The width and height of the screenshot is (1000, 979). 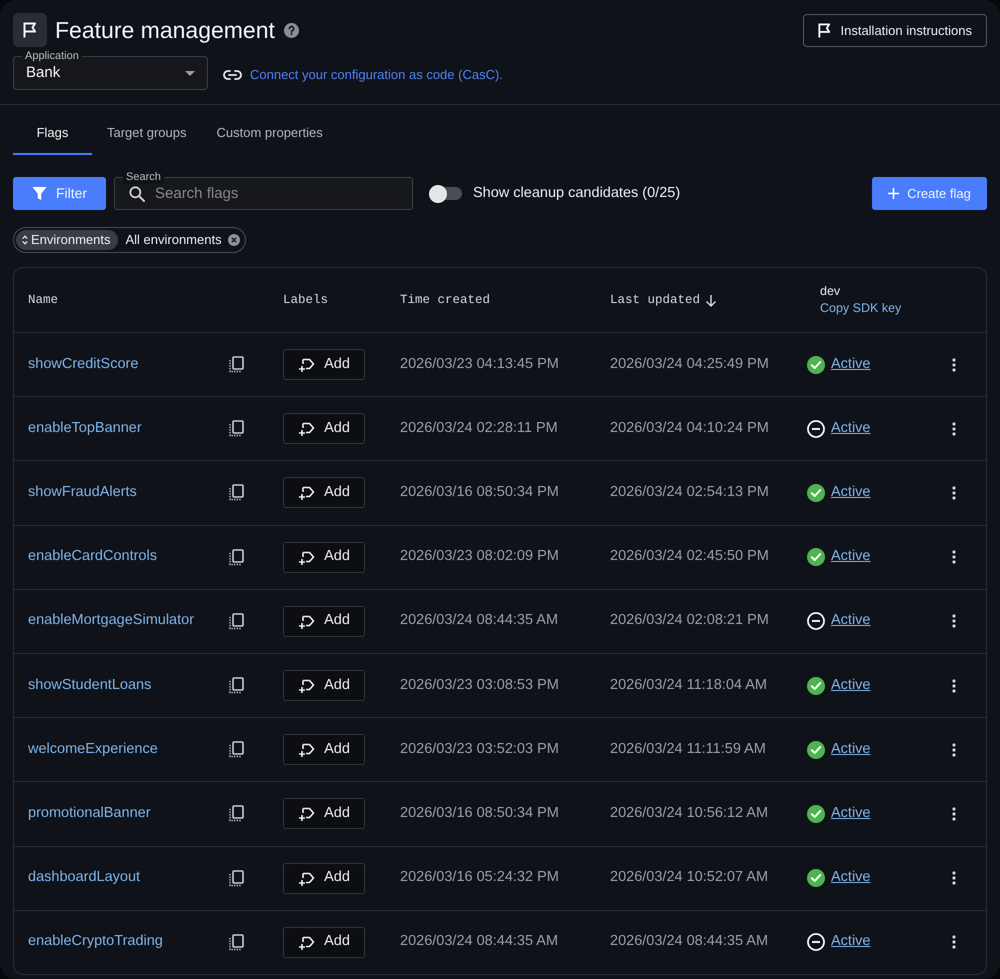 What do you see at coordinates (92, 557) in the screenshot?
I see `flag-name-link: enableCardControls` at bounding box center [92, 557].